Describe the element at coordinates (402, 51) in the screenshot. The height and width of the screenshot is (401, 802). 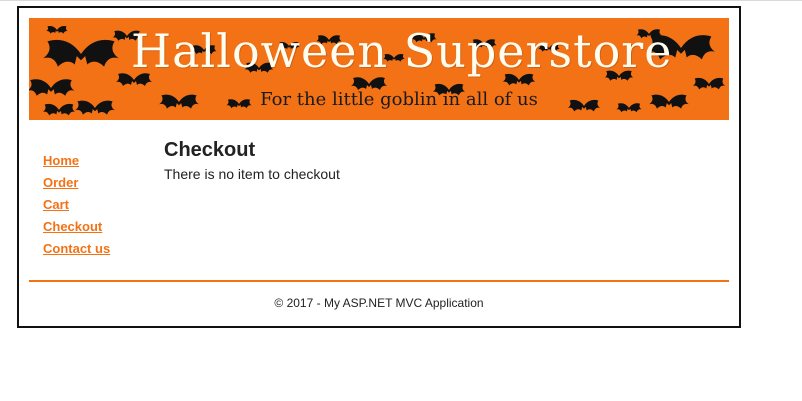
I see `site-title: Halloween Superstore` at that location.